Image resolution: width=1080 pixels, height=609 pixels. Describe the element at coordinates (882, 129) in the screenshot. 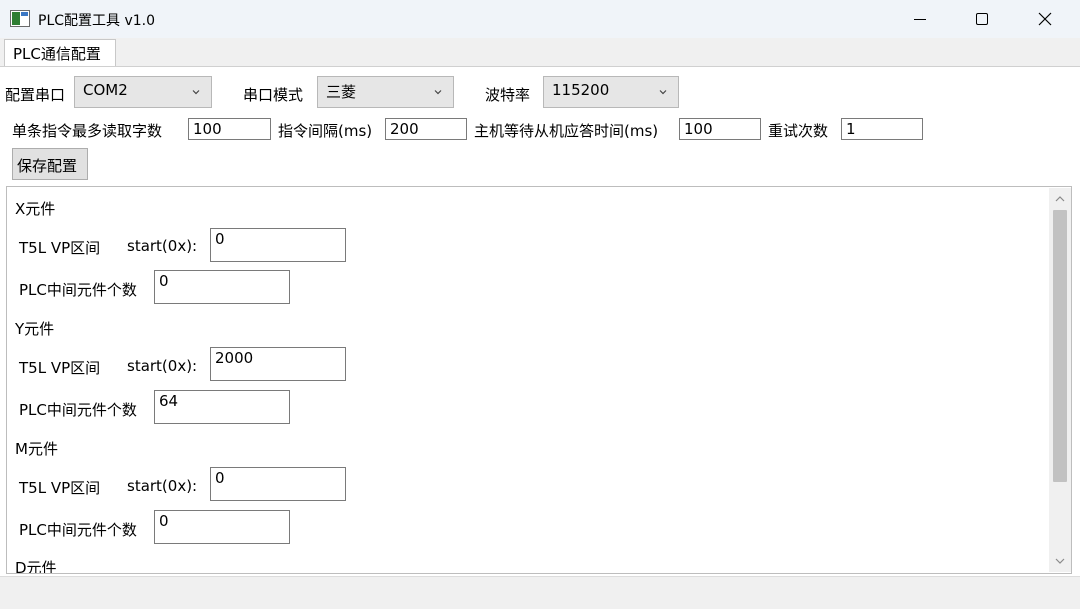

I see `retry-input` at that location.